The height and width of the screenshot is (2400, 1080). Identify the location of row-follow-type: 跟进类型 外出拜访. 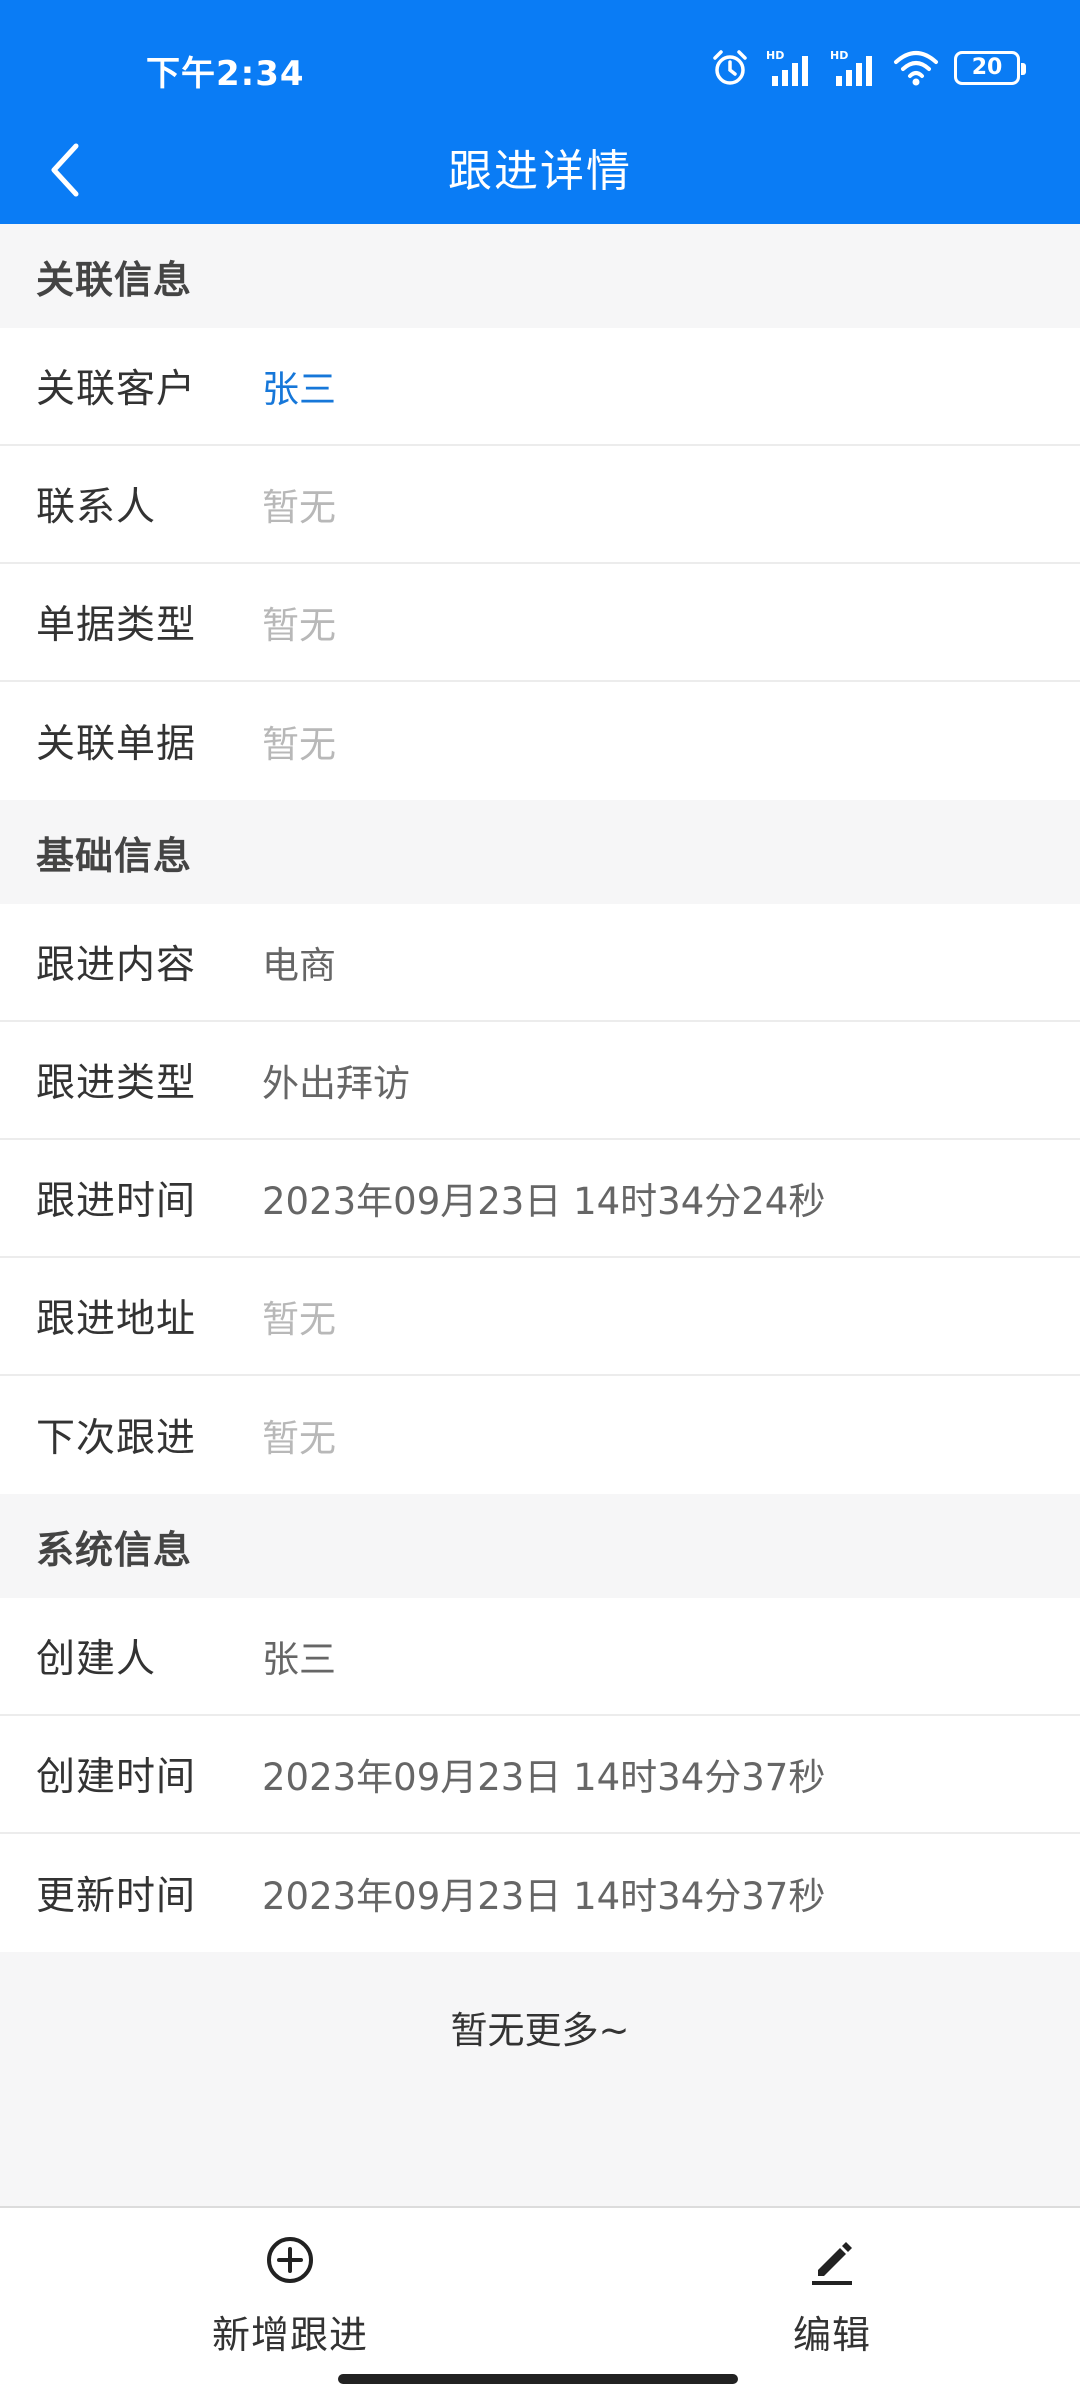
(540, 1081).